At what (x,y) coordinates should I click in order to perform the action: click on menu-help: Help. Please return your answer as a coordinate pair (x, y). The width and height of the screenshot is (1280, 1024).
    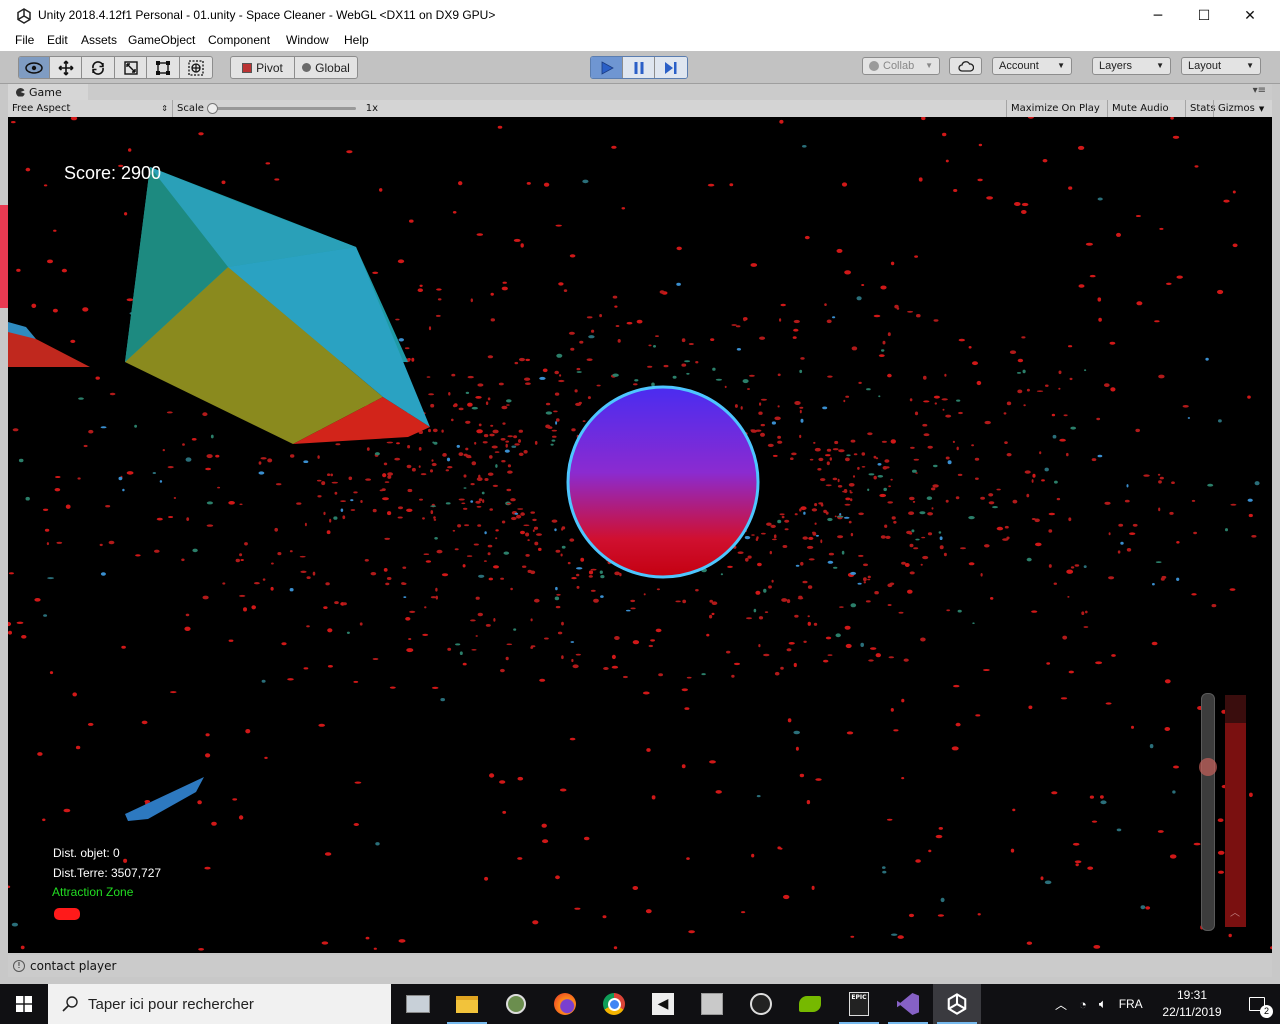
    Looking at the image, I should click on (356, 40).